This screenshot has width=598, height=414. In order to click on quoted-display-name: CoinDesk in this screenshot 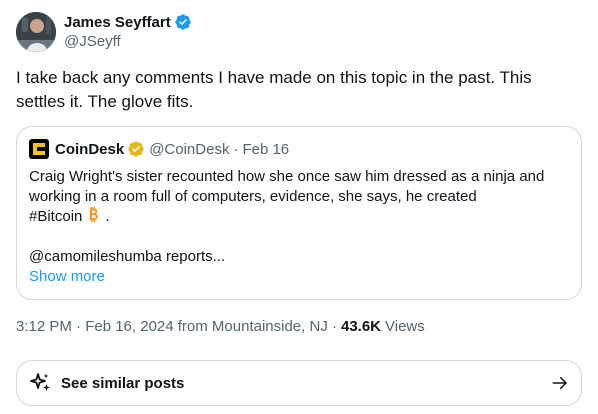, I will do `click(89, 149)`.